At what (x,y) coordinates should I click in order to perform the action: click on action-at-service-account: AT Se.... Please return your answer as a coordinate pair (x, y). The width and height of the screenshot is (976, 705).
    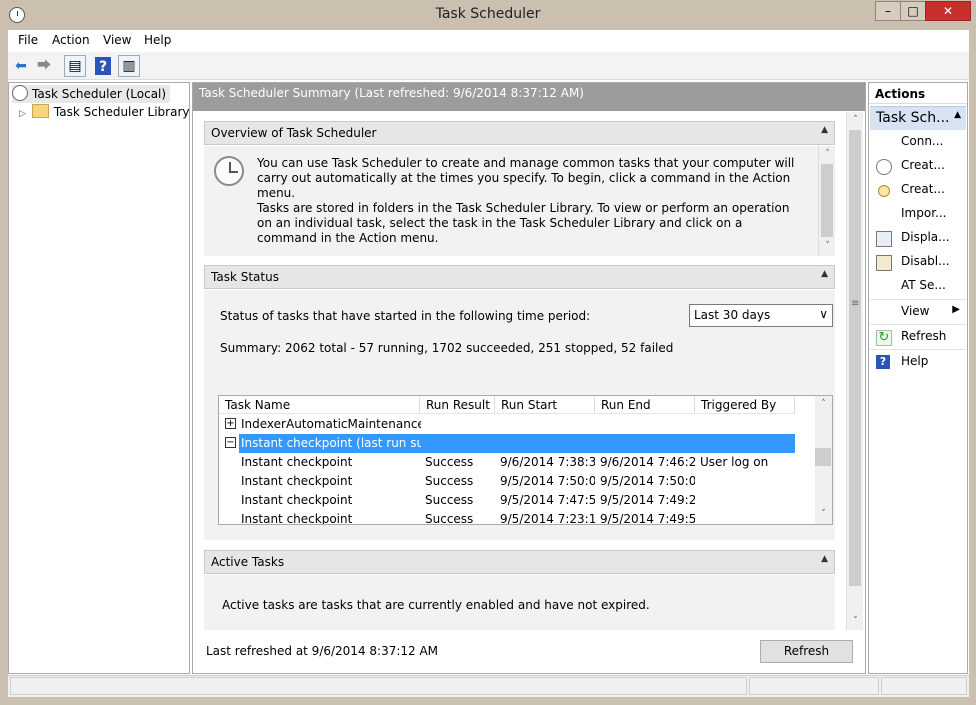
    Looking at the image, I should click on (918, 286).